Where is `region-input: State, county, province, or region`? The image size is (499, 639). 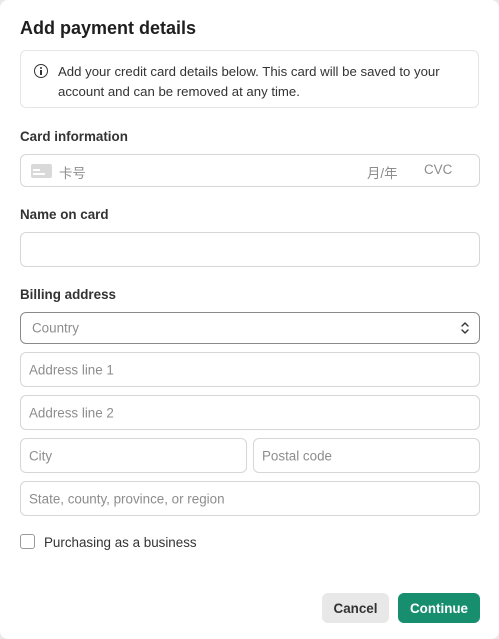 region-input: State, county, province, or region is located at coordinates (250, 498).